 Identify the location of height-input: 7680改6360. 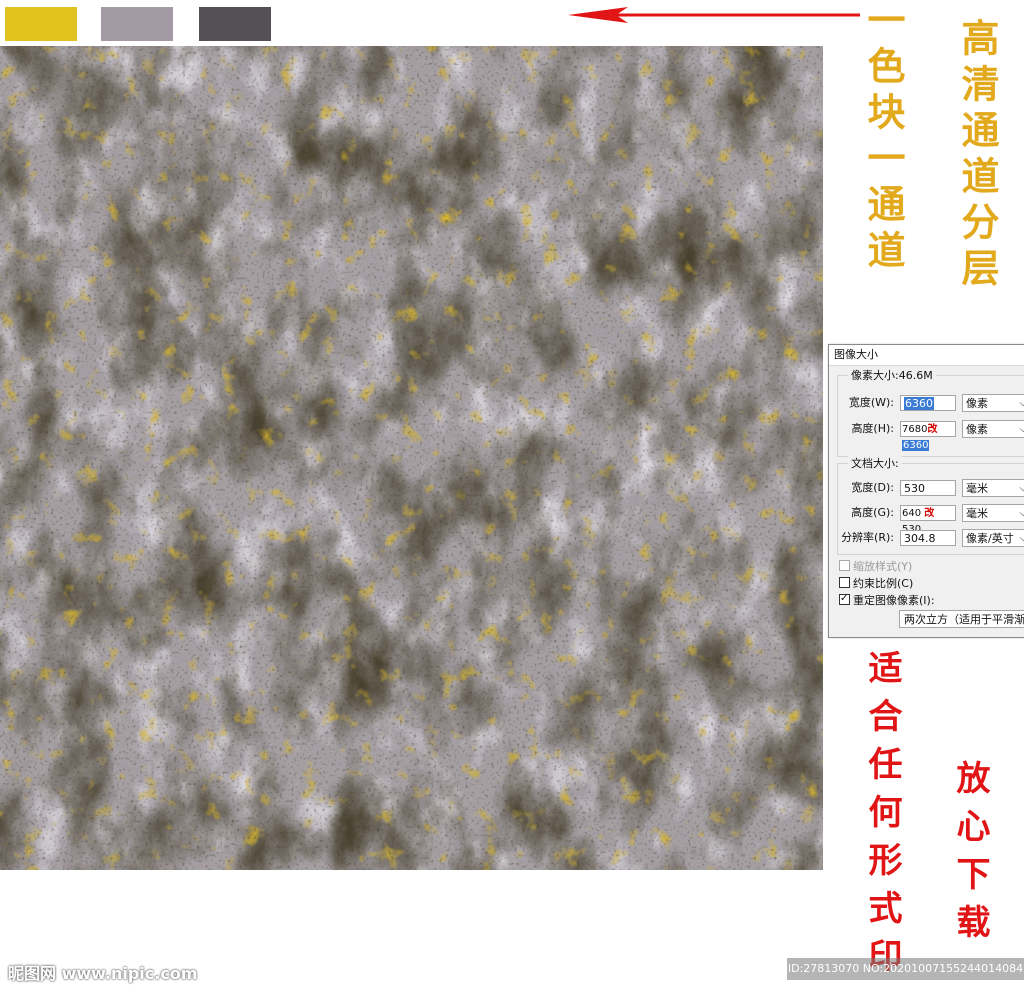
(928, 436).